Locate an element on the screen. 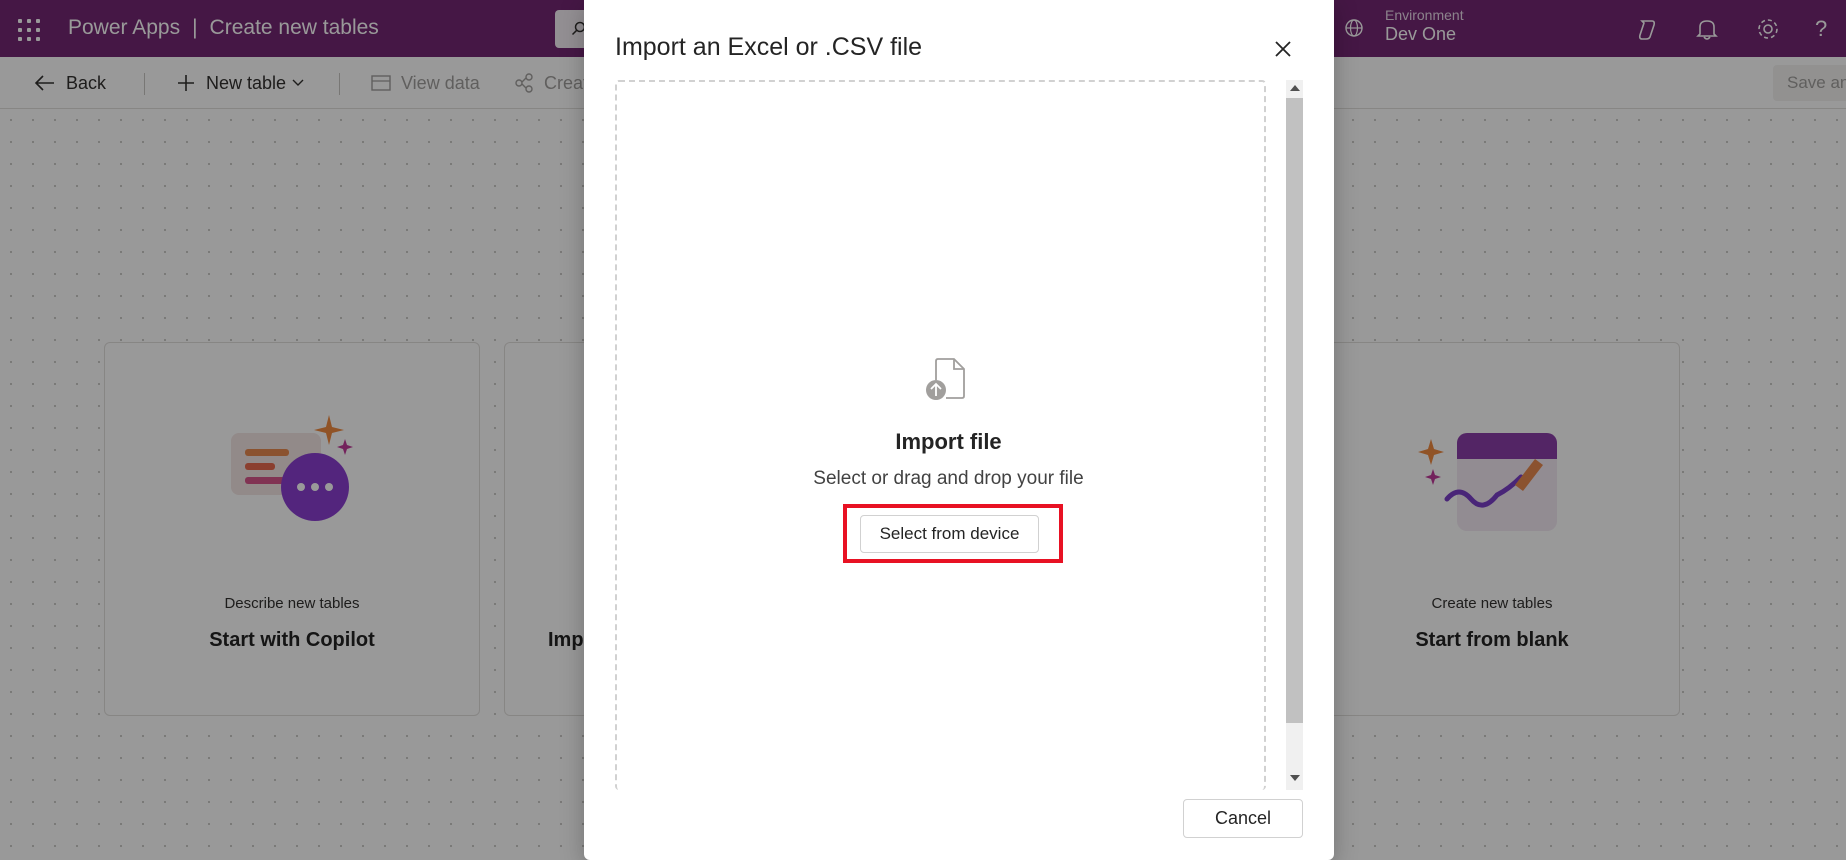  close-icon is located at coordinates (1283, 49).